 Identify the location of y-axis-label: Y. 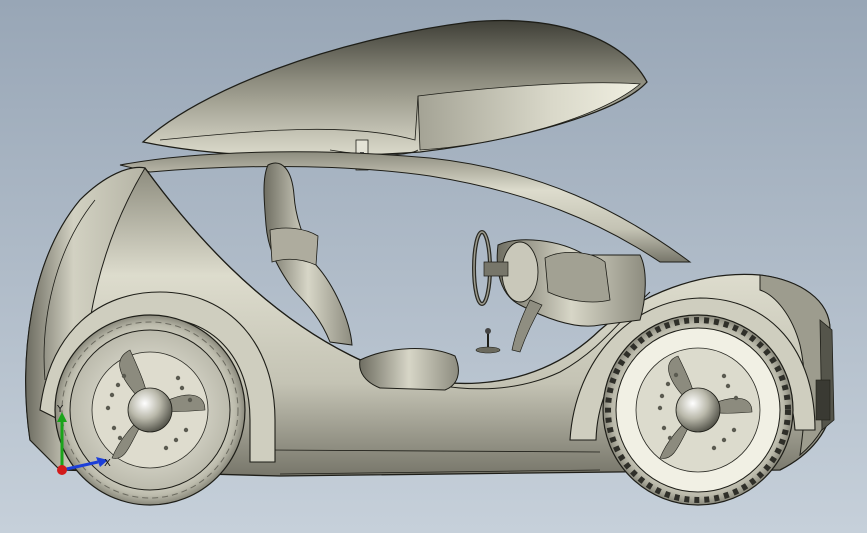
(60, 409).